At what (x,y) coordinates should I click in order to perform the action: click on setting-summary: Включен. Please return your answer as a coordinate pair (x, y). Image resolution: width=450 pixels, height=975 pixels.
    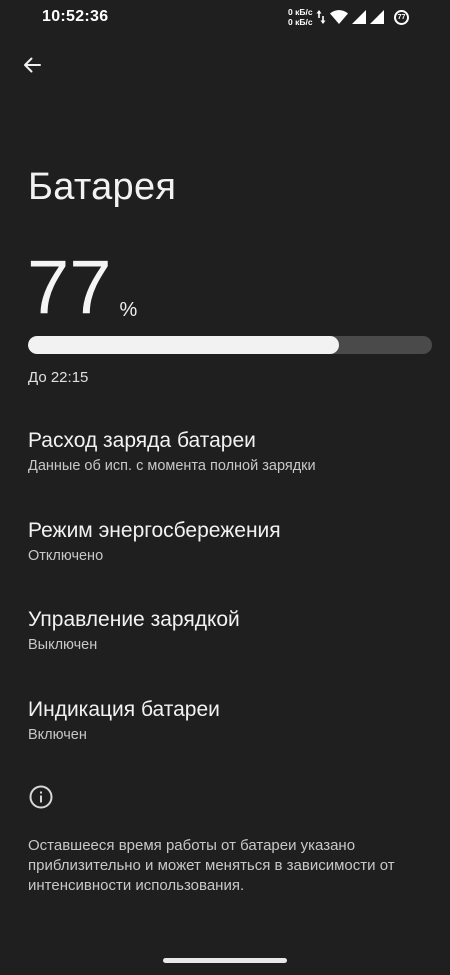
    Looking at the image, I should click on (57, 735).